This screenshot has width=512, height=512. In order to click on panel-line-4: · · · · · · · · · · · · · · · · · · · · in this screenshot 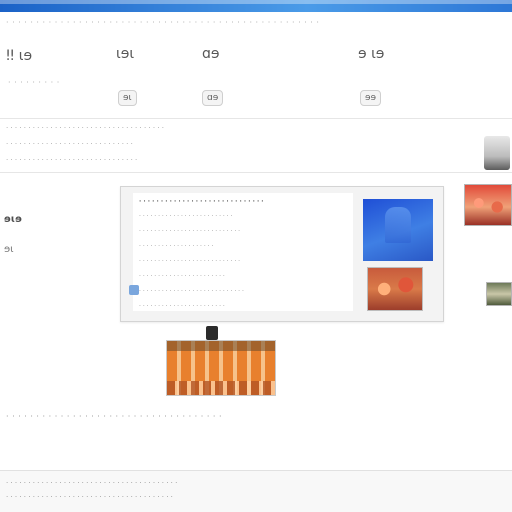, I will do `click(176, 247)`.